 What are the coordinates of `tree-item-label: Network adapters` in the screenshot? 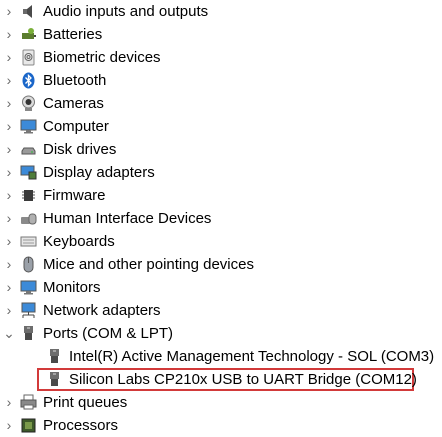 It's located at (102, 310).